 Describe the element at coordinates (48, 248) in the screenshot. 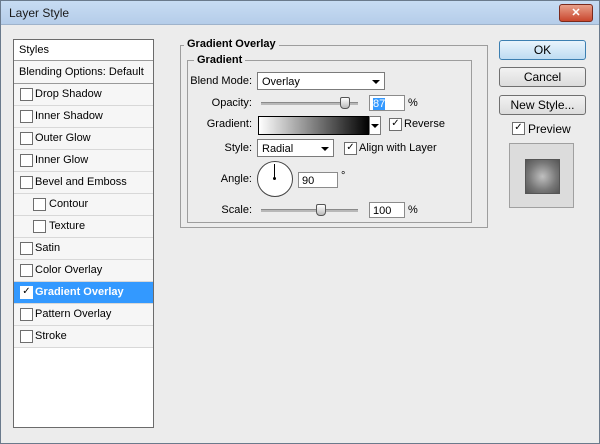

I see `style-item-label: Satin` at that location.